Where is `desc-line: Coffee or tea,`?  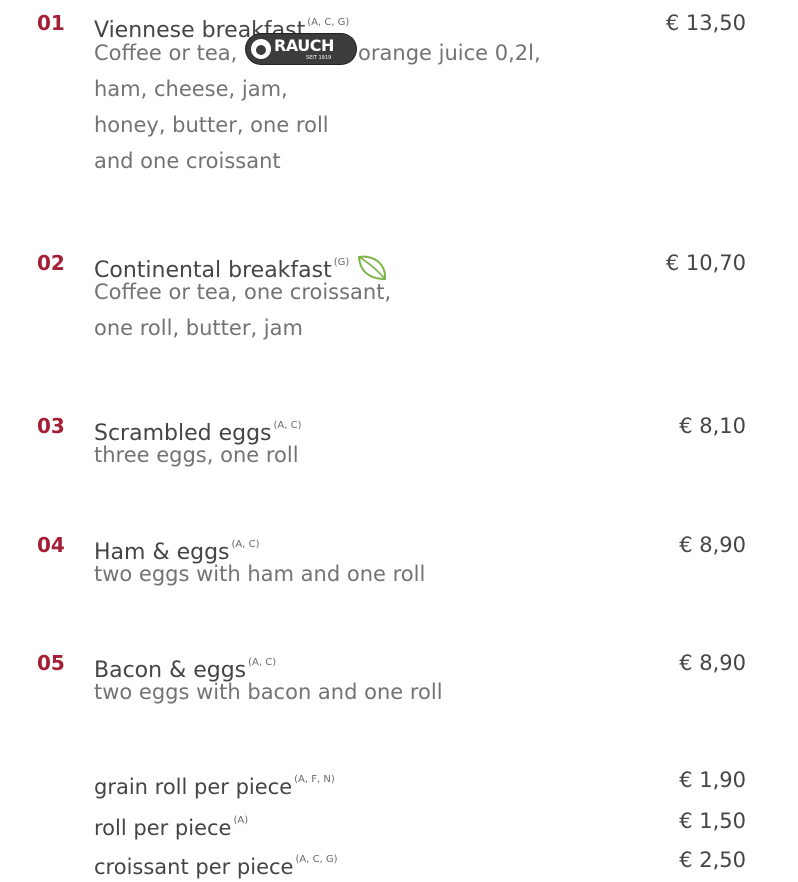
desc-line: Coffee or tea, is located at coordinates (166, 53).